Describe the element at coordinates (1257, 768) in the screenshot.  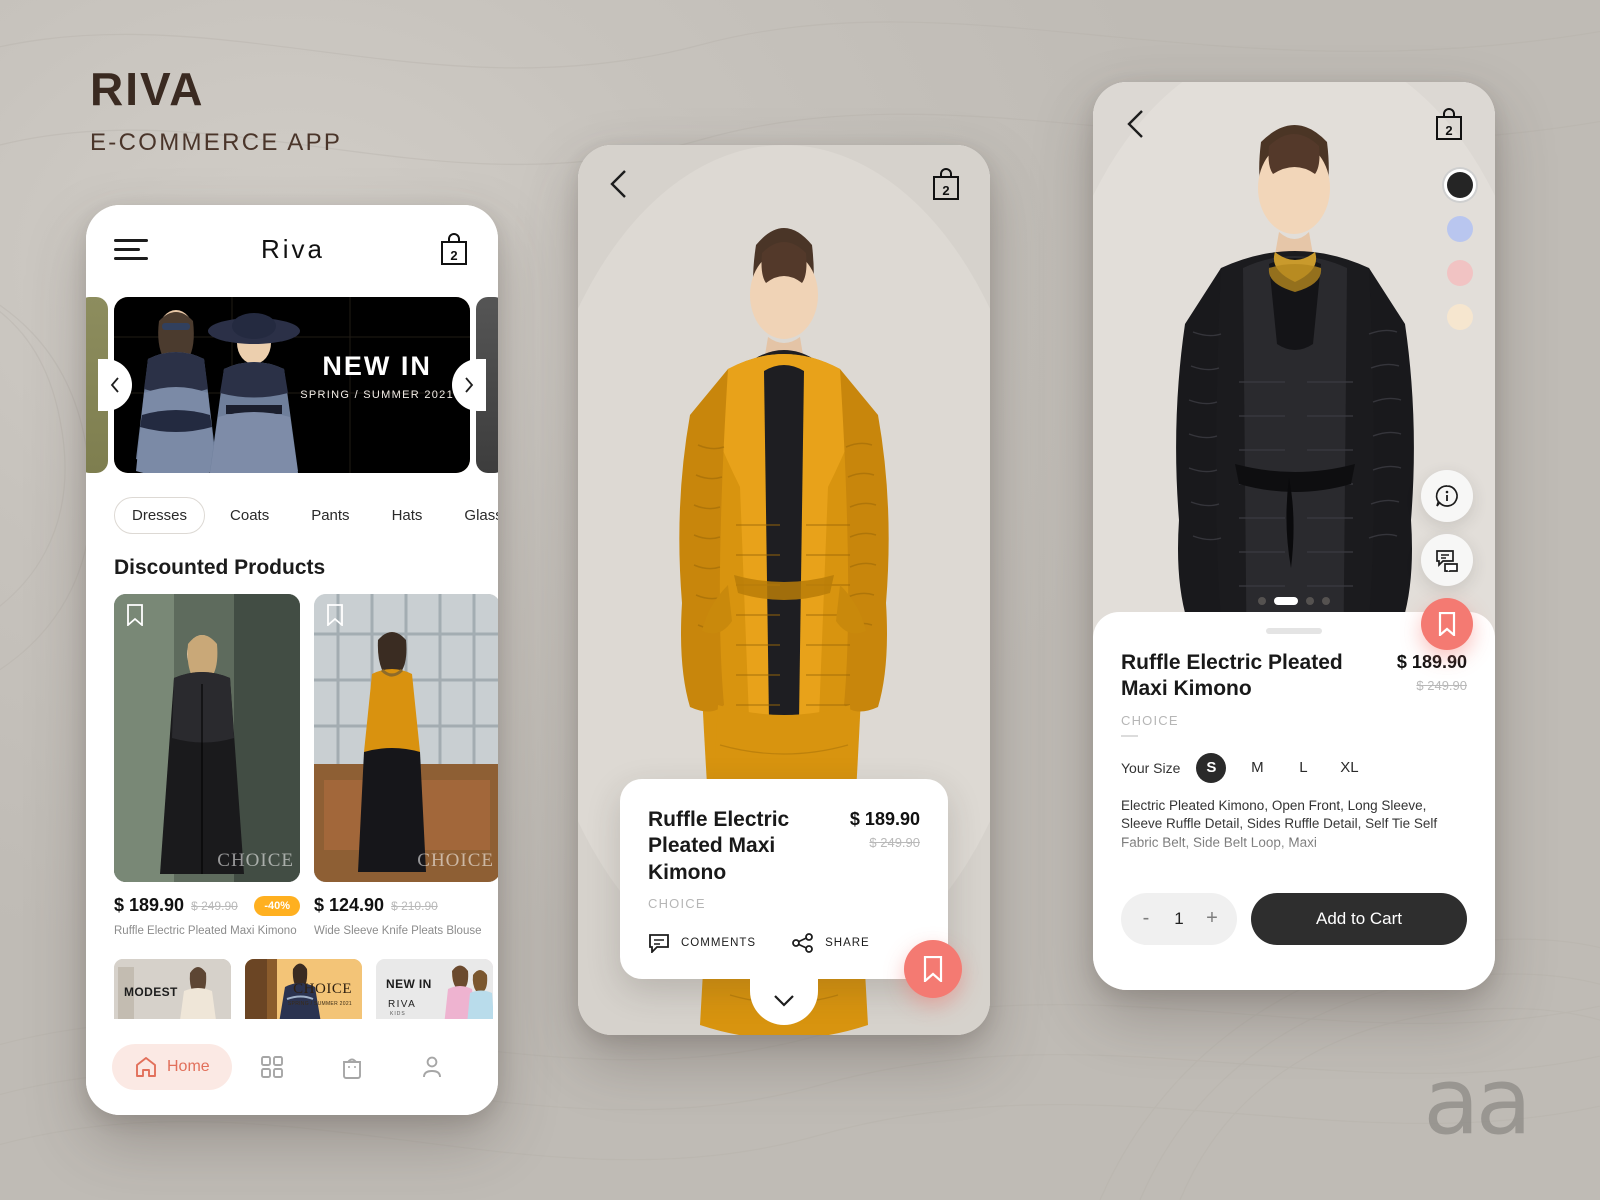
I see `size-option-m: M` at that location.